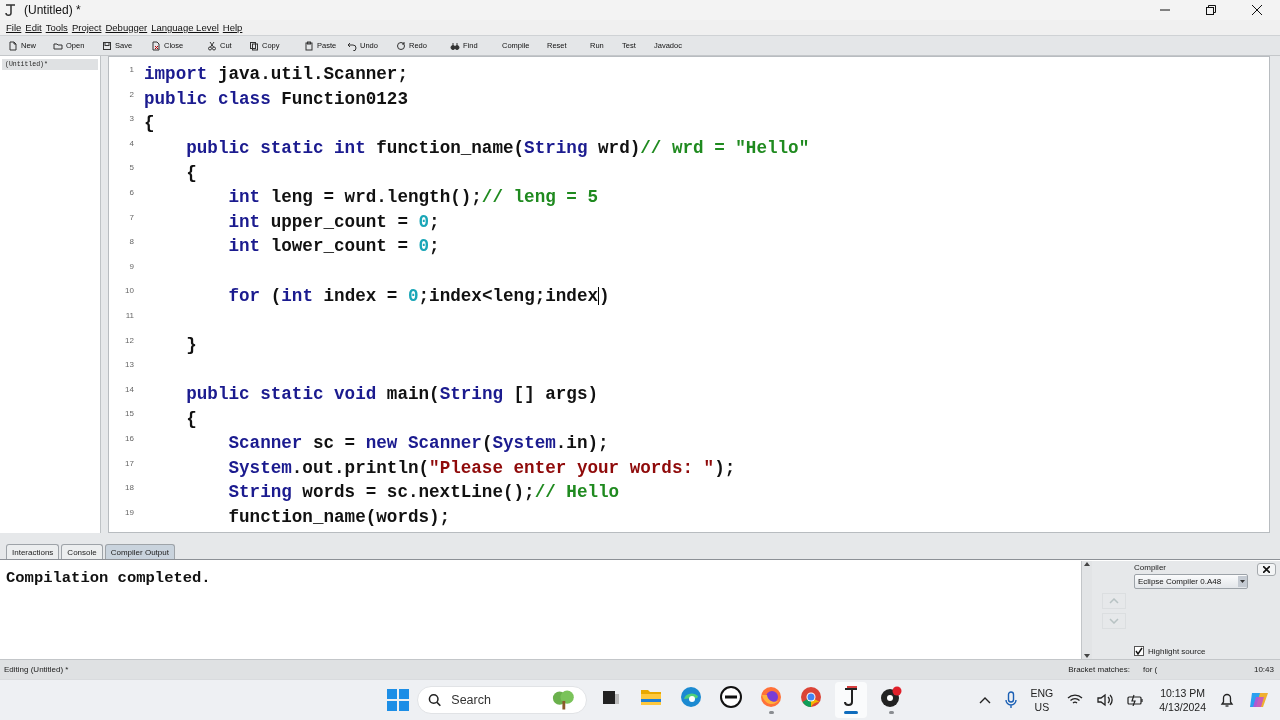 This screenshot has width=1280, height=720. What do you see at coordinates (1010, 700) in the screenshot?
I see `microphone-icon` at bounding box center [1010, 700].